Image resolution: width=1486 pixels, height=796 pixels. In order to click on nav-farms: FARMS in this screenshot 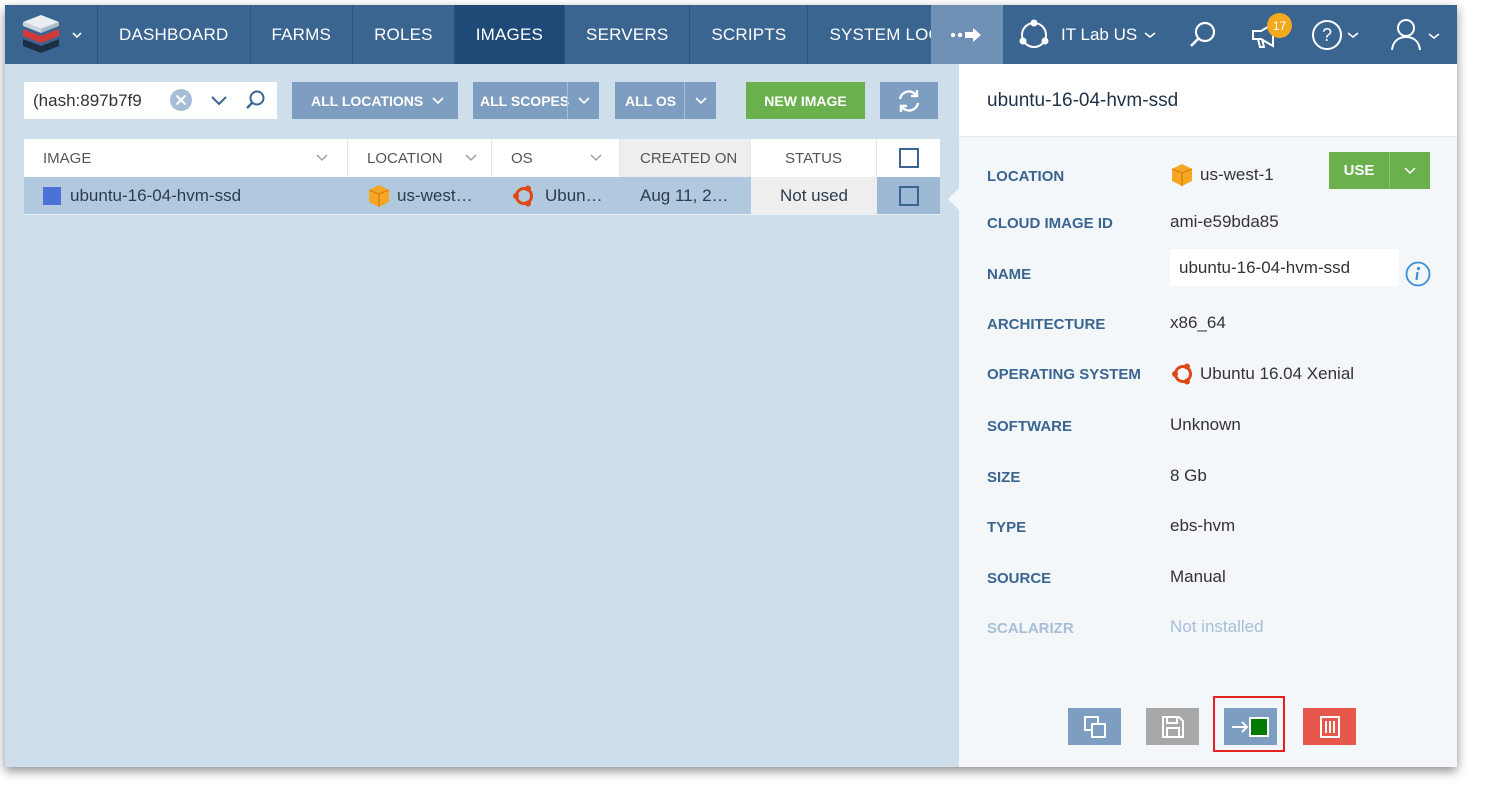, I will do `click(302, 34)`.